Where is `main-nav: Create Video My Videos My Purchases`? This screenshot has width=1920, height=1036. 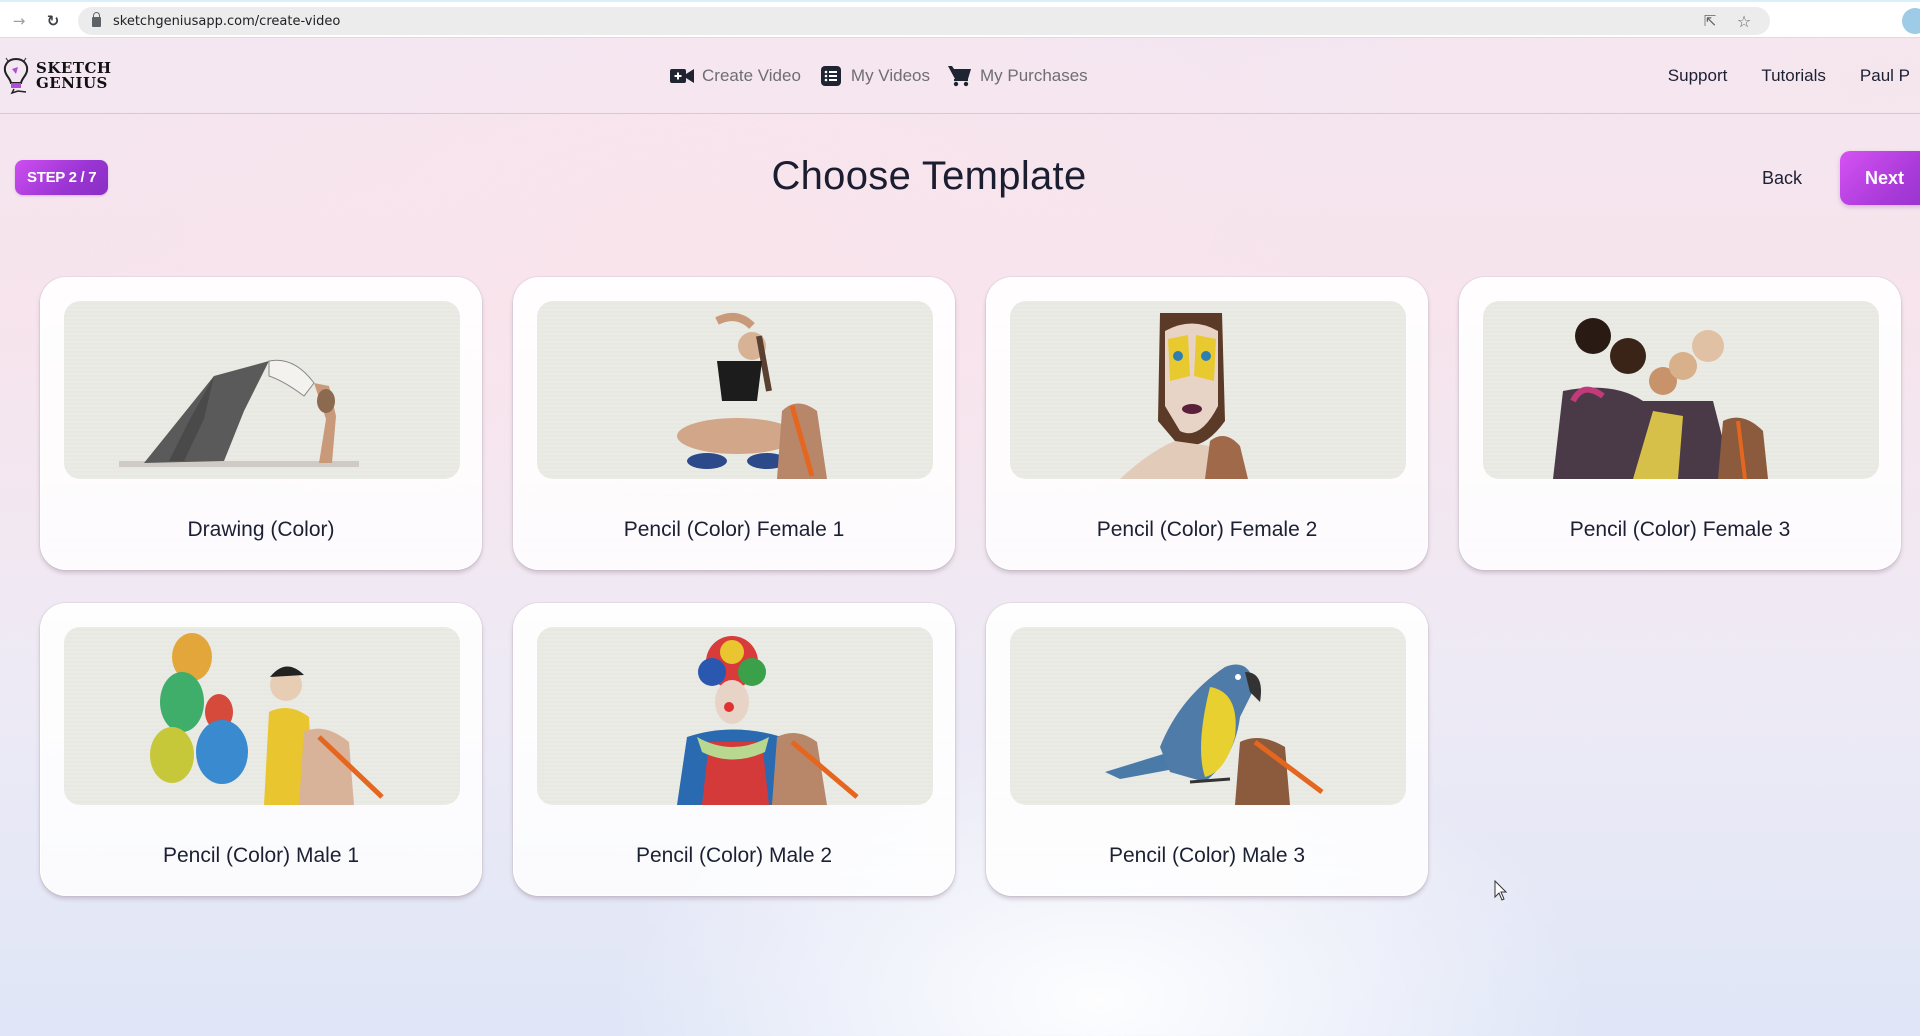
main-nav: Create Video My Videos My Purchases is located at coordinates (879, 76).